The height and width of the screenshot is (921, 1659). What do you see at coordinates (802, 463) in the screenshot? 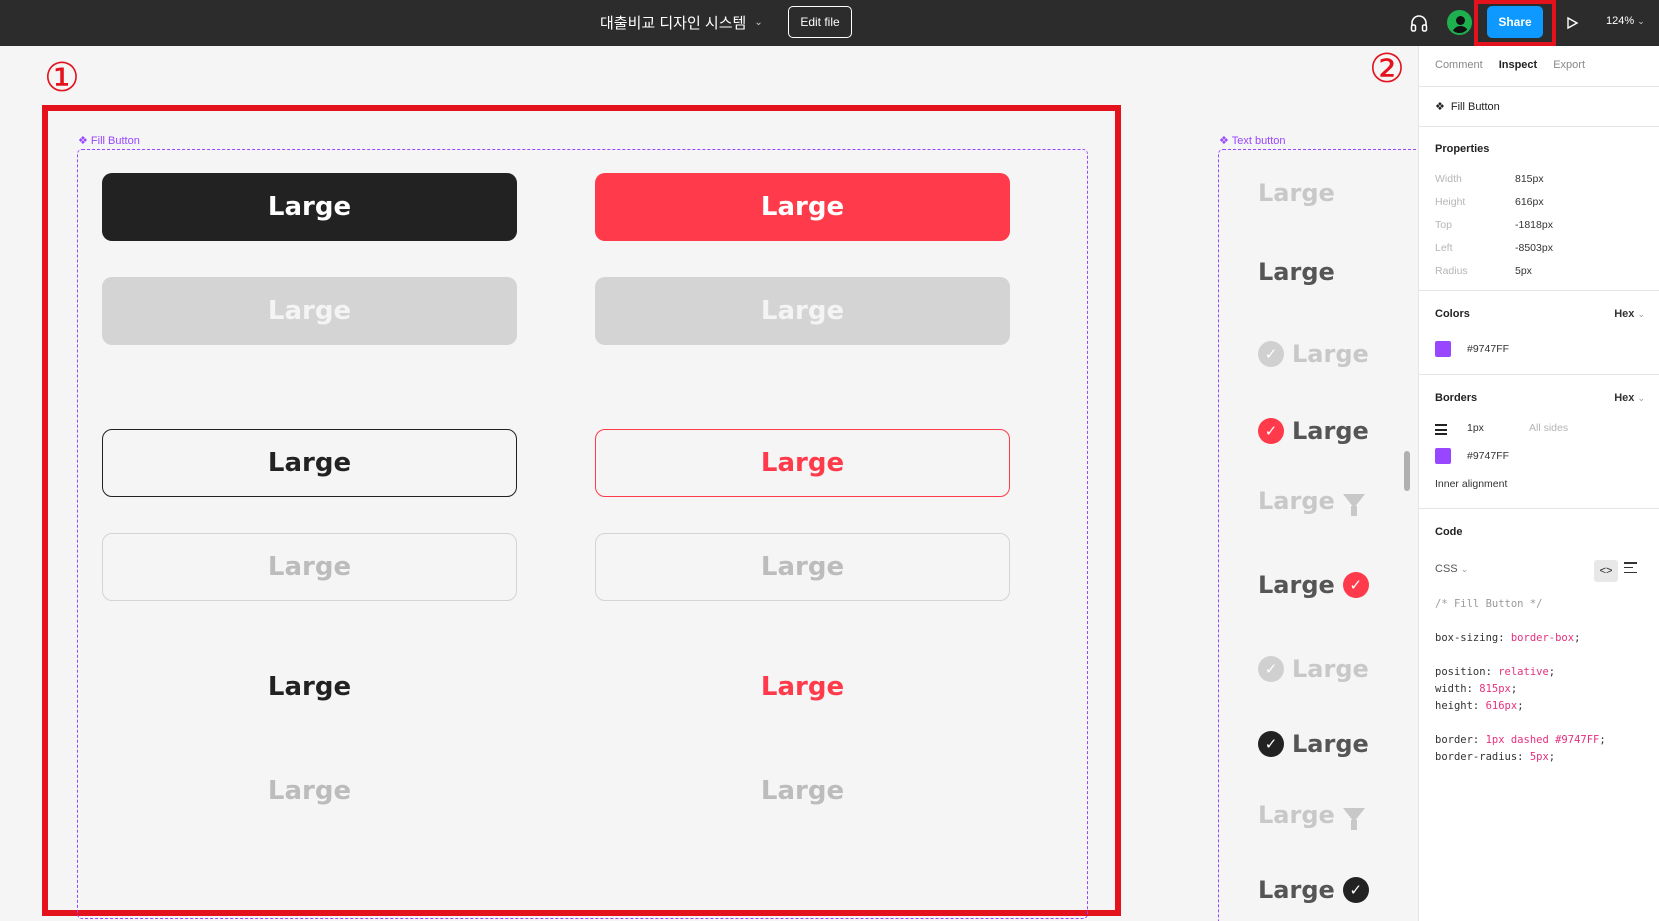
I see `outline-button-red: Large` at bounding box center [802, 463].